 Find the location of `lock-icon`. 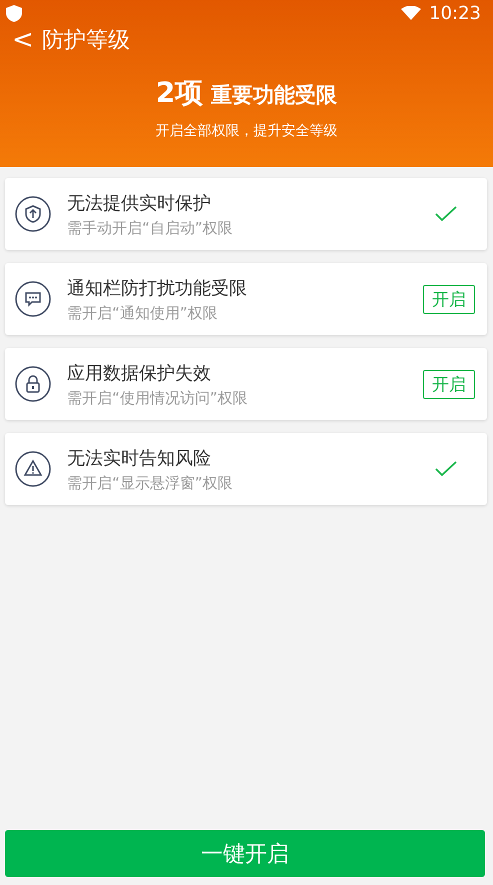

lock-icon is located at coordinates (33, 384).